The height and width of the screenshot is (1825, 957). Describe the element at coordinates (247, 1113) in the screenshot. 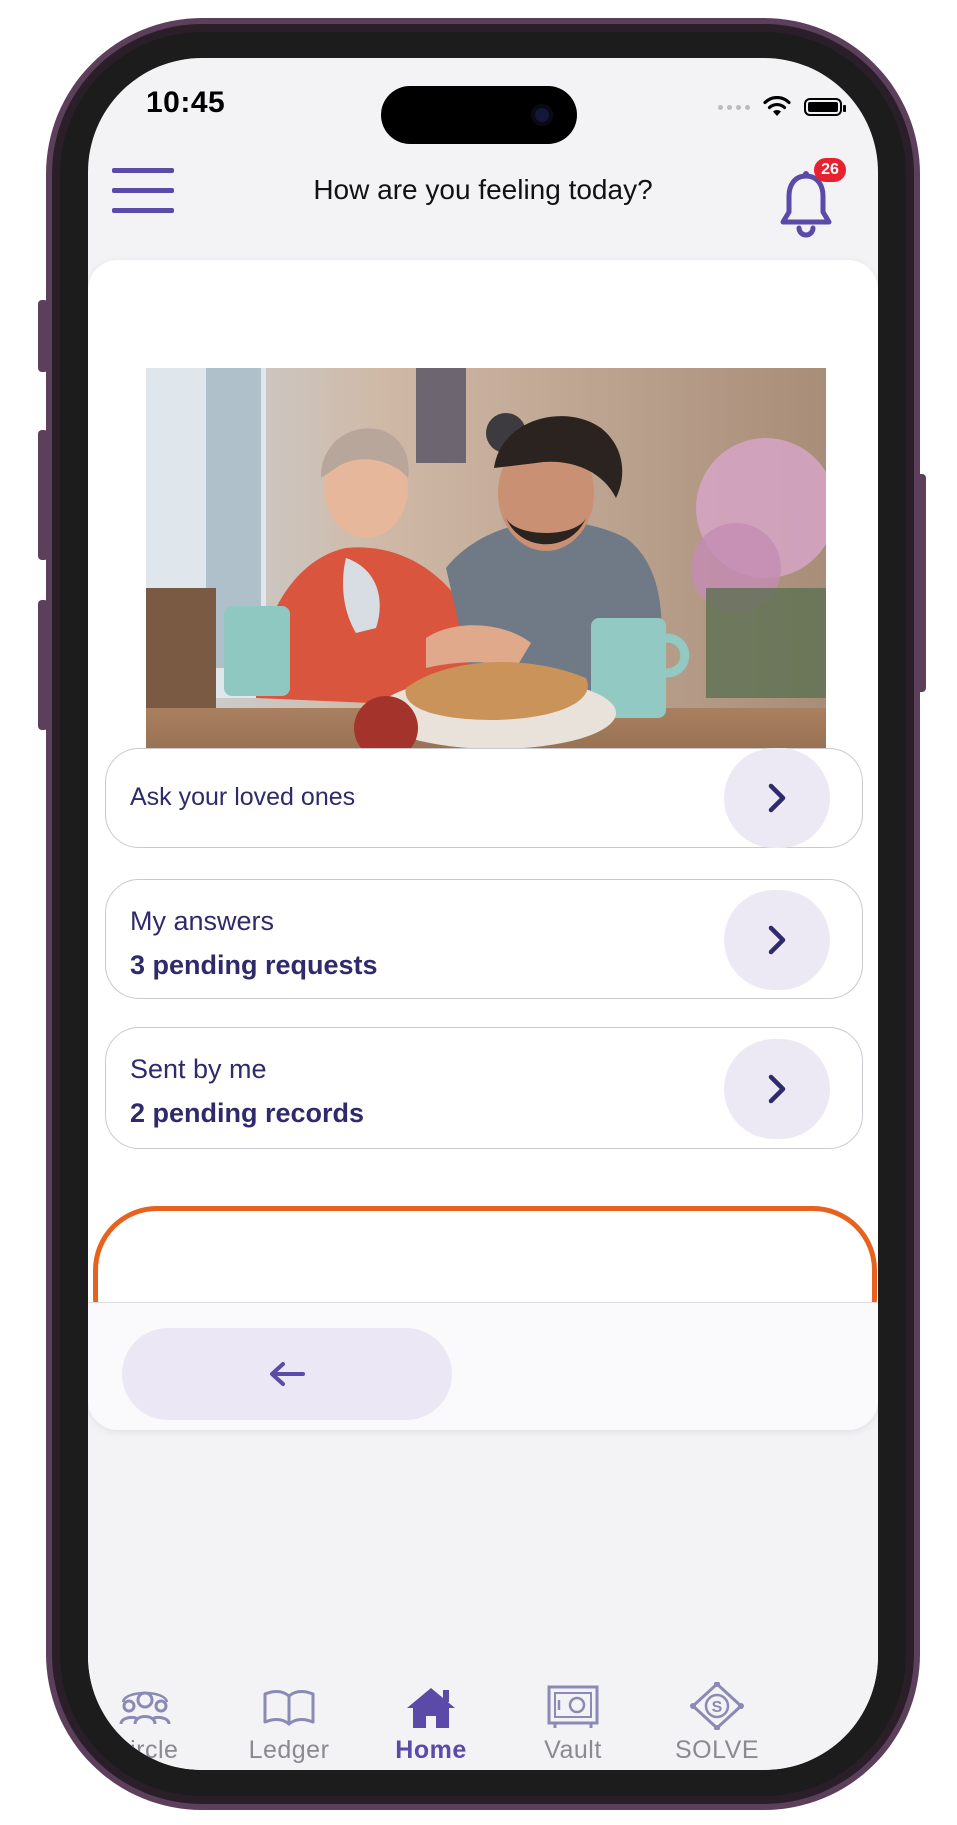

I see `option-subtitle: 2 pending records` at that location.